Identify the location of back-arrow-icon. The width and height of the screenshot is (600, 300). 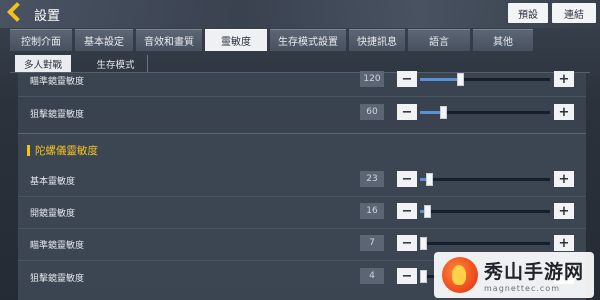
(17, 12).